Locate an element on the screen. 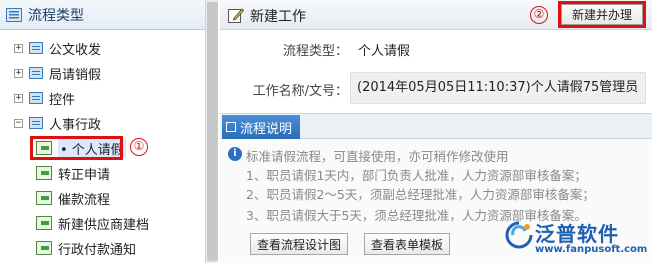  tree-item-gongyingshang: 新建供应商建档 is located at coordinates (92, 223).